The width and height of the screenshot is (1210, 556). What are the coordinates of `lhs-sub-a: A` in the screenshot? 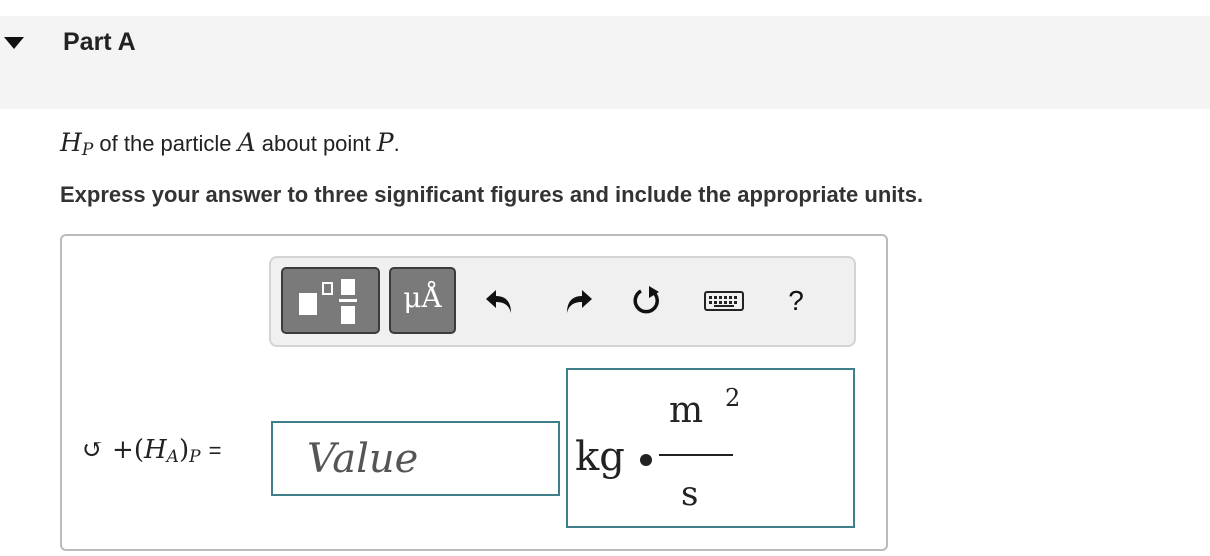 It's located at (172, 457).